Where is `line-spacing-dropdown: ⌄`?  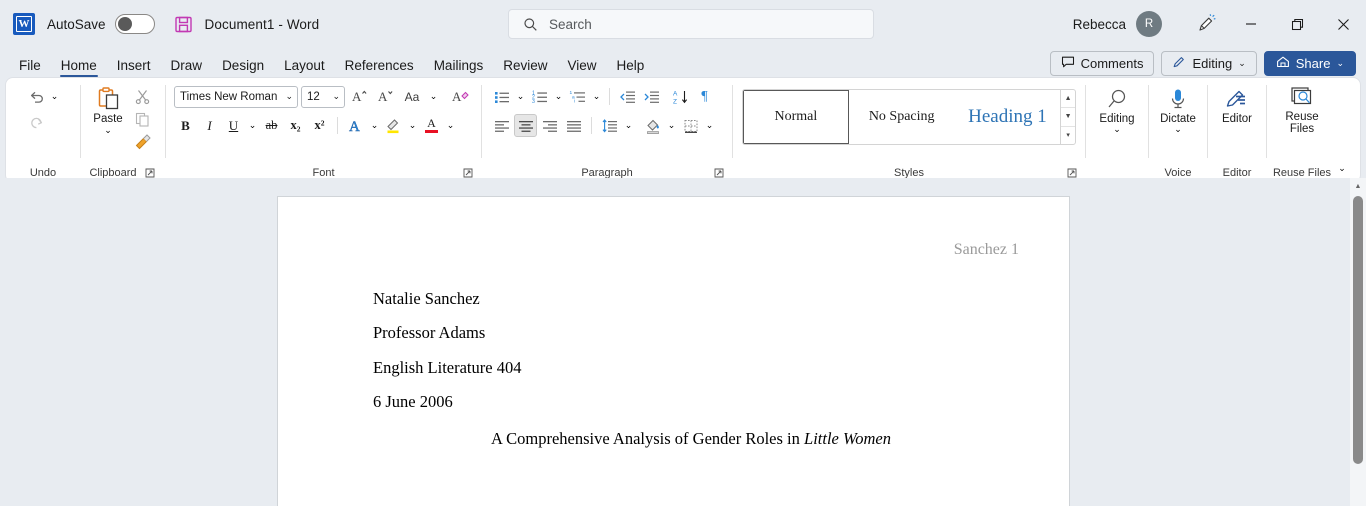
line-spacing-dropdown: ⌄ is located at coordinates (628, 125).